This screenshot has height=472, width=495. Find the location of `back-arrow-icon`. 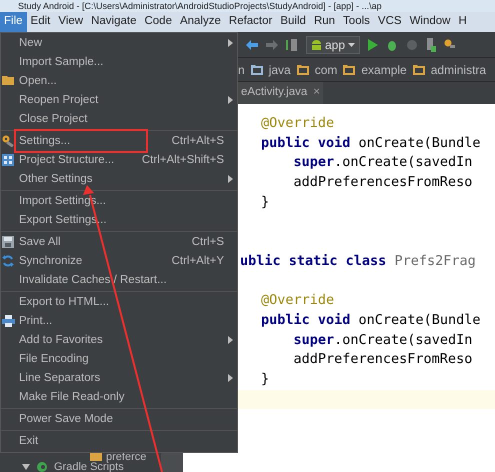

back-arrow-icon is located at coordinates (252, 45).